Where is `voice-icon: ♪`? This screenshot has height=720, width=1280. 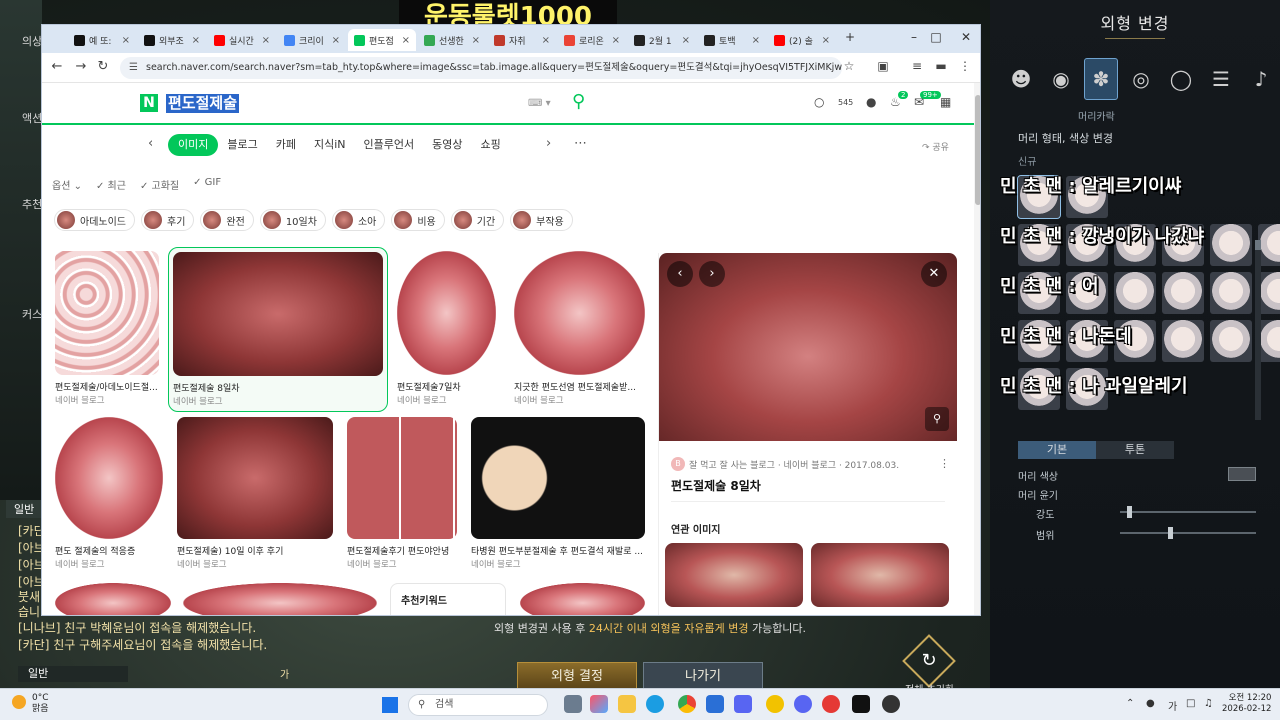
voice-icon: ♪ is located at coordinates (1261, 79).